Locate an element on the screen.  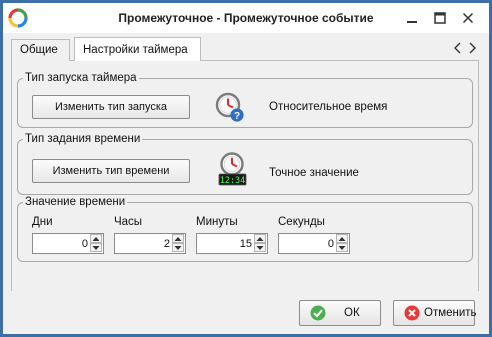
minimize-button is located at coordinates (412, 18).